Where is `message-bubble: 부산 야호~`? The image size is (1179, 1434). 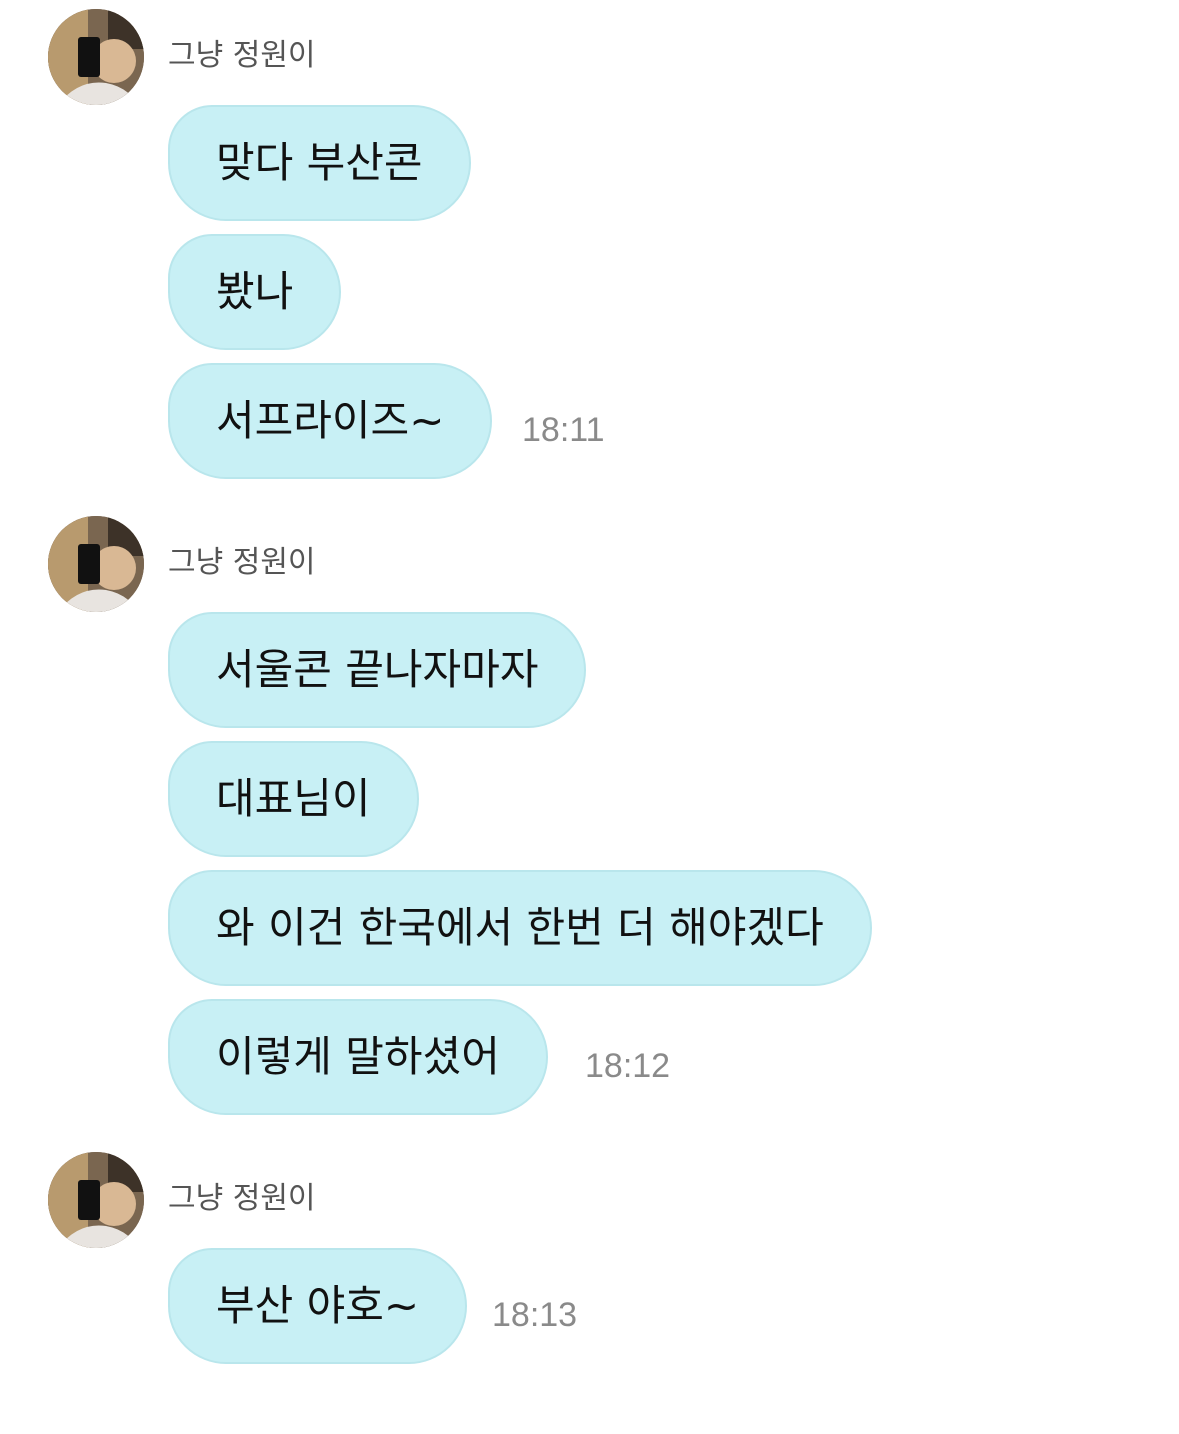
message-bubble: 부산 야호~ is located at coordinates (318, 1306).